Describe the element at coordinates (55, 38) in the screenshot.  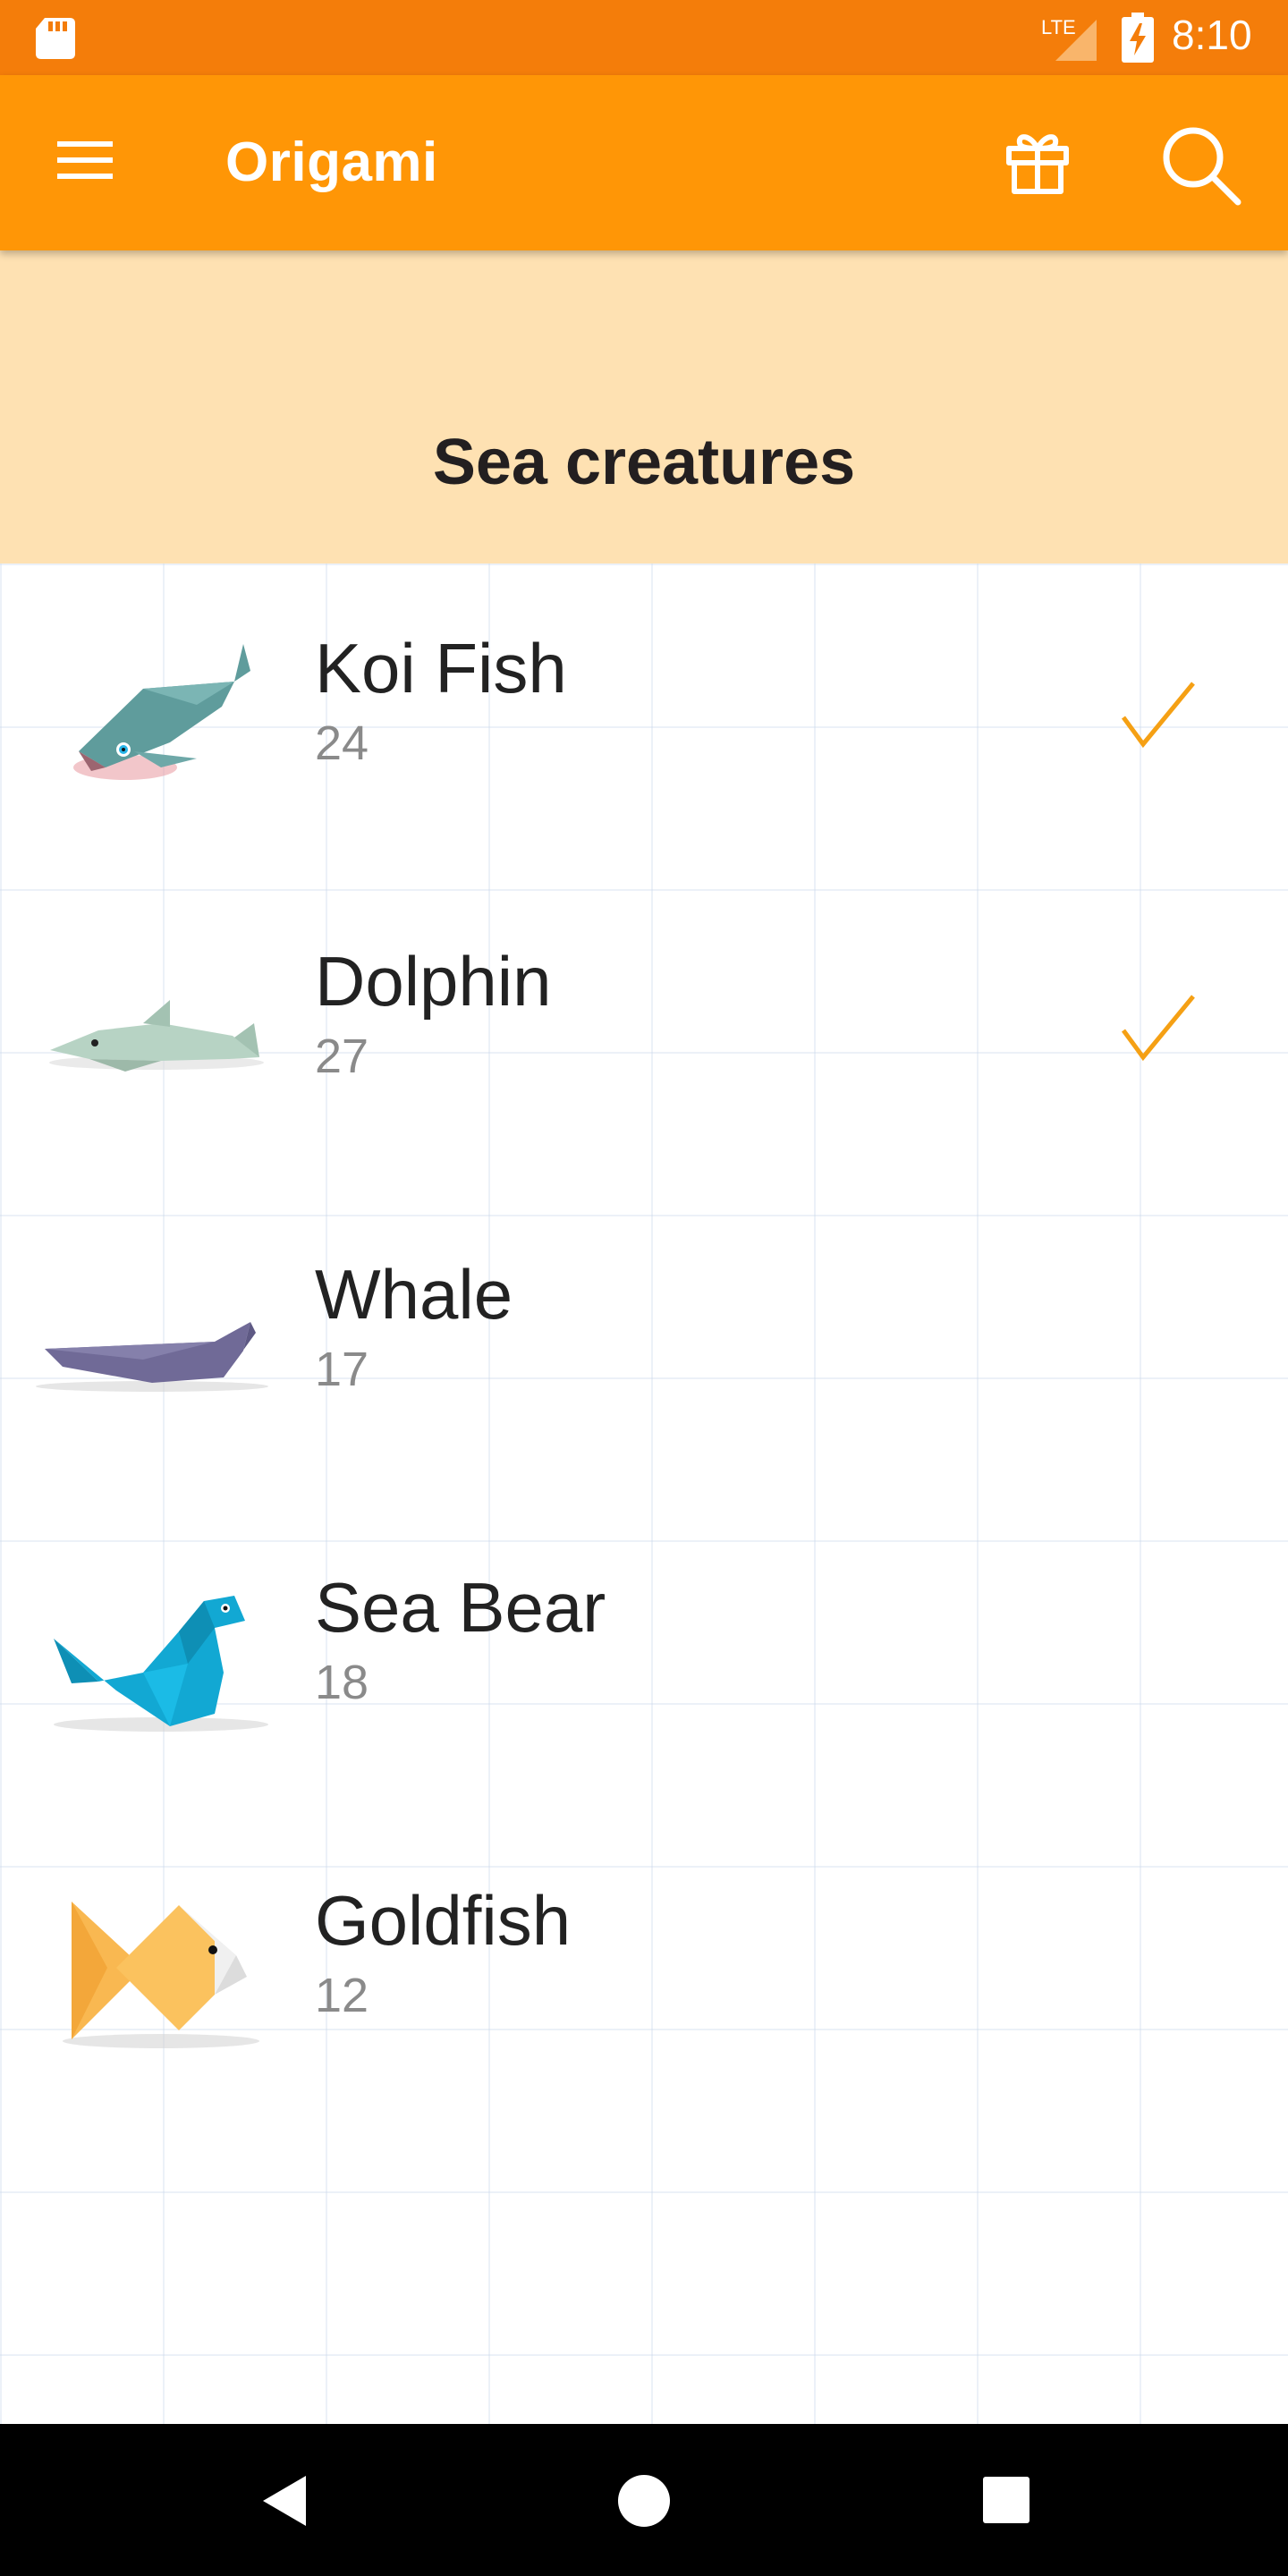
I see `sd-card-icon` at that location.